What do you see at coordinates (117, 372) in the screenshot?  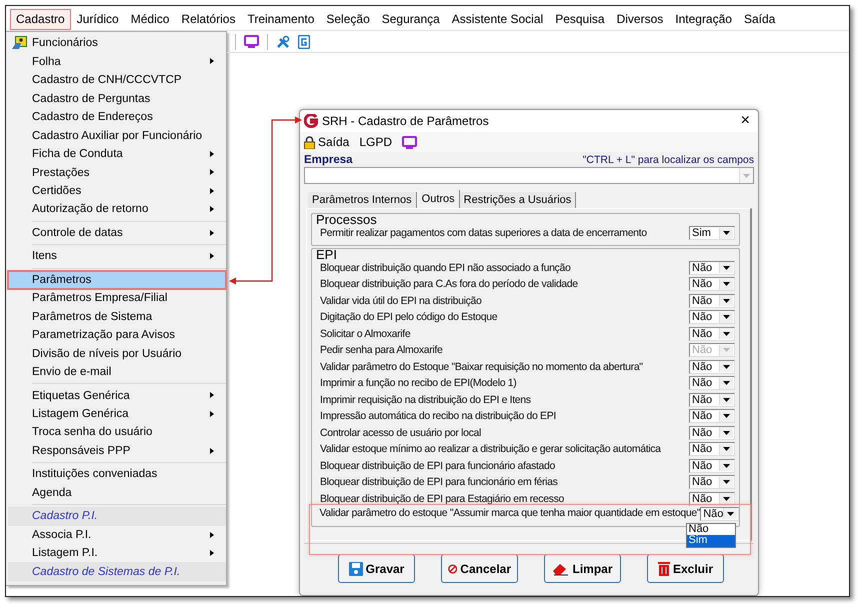 I see `menu-item: Envio de e-mail` at bounding box center [117, 372].